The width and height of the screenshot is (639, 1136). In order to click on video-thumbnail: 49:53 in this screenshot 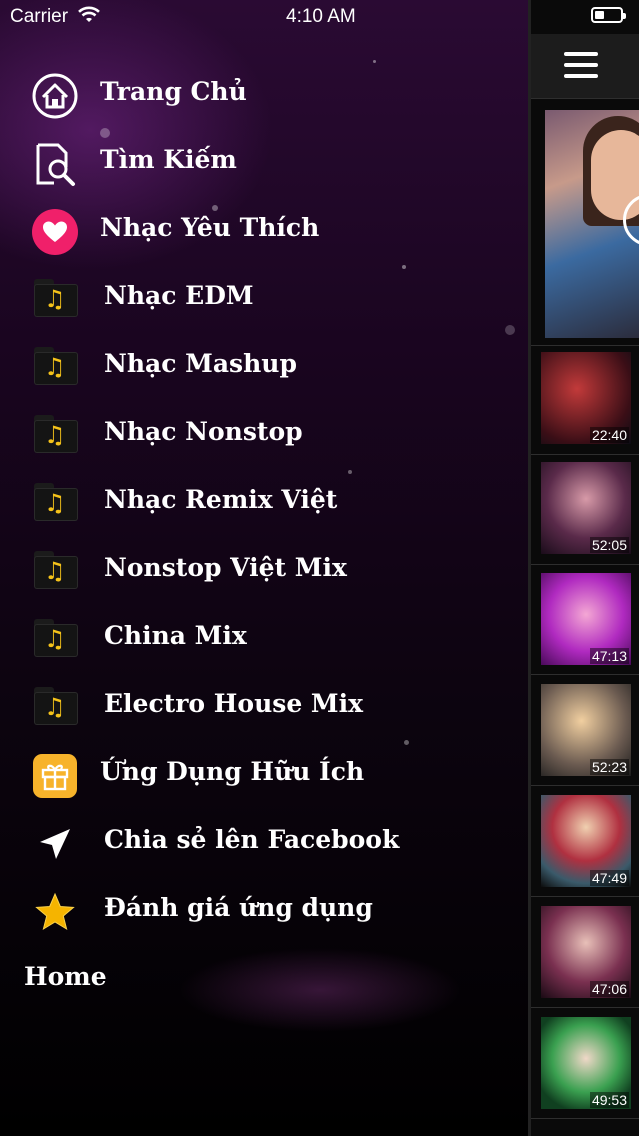, I will do `click(586, 1063)`.